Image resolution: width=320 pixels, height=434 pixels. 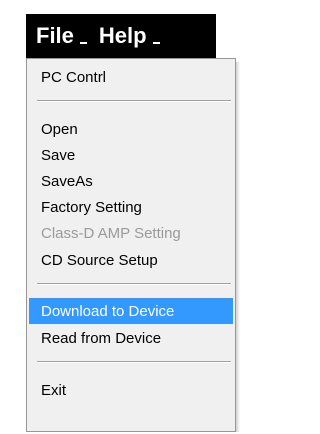 I want to click on menu-item-pc-control: PC Contrl, so click(x=131, y=77).